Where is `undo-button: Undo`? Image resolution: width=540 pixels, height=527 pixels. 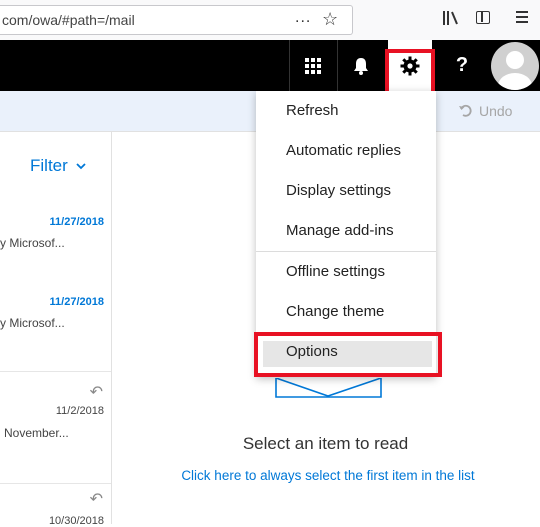
undo-button: Undo is located at coordinates (485, 111).